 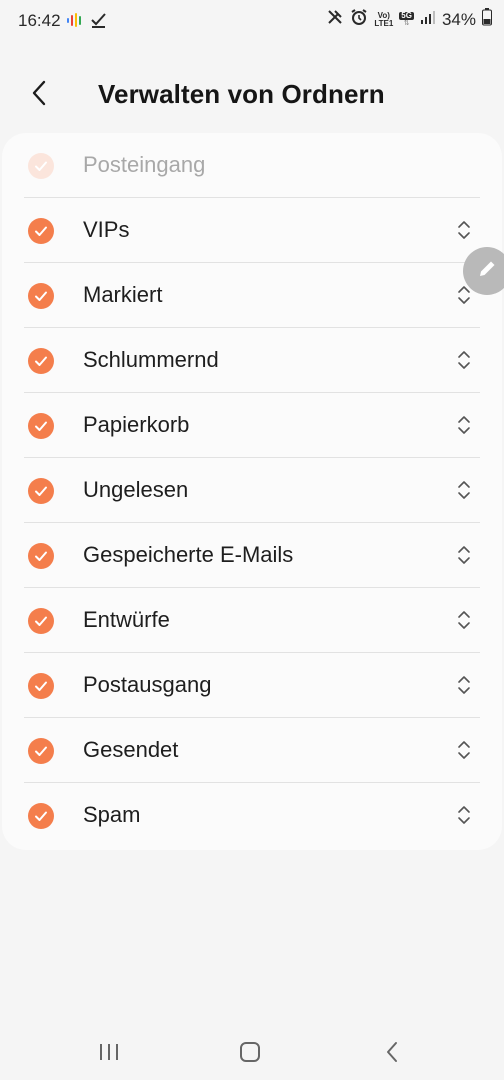 I want to click on recents-icon, so click(x=109, y=1052).